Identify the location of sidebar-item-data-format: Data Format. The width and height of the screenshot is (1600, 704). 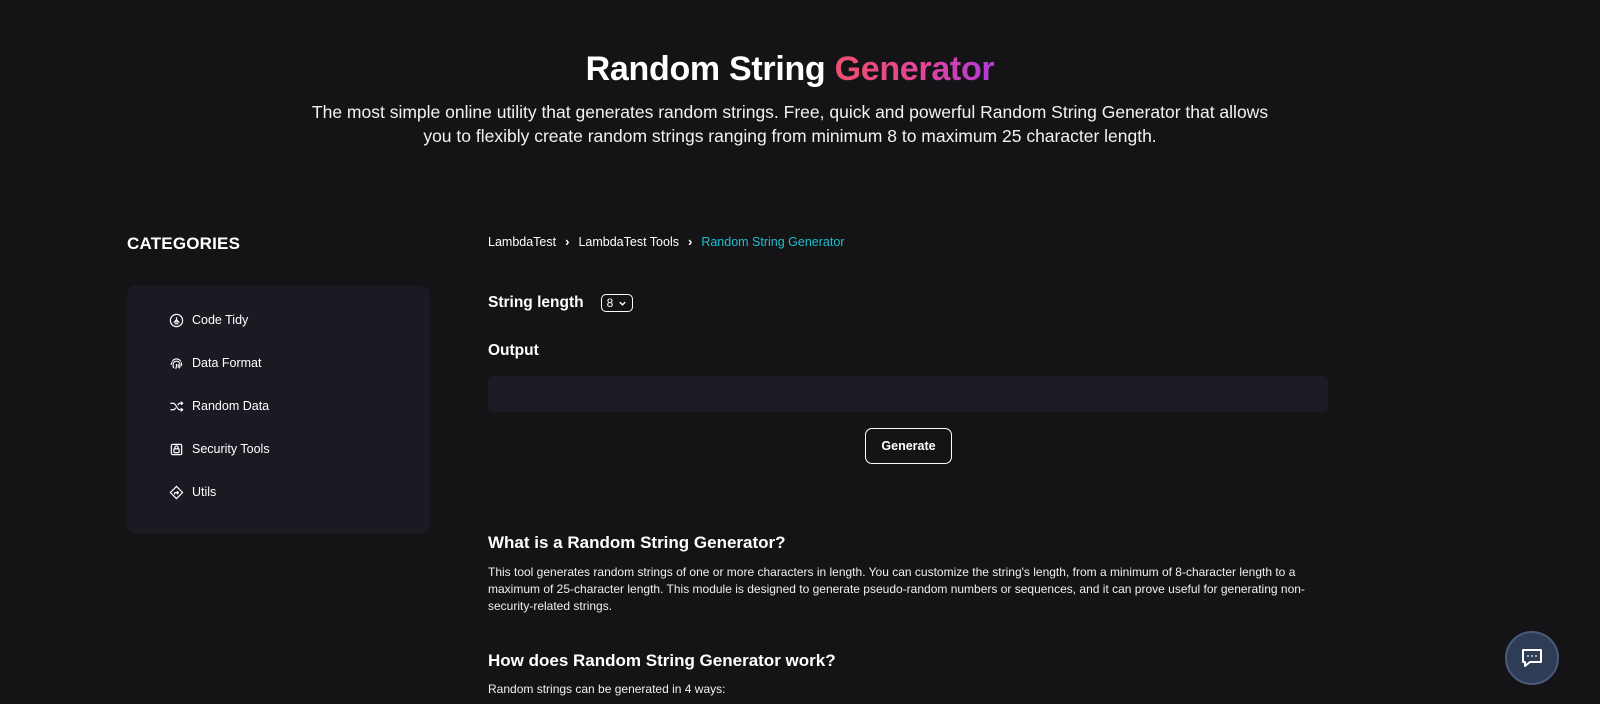
(215, 363).